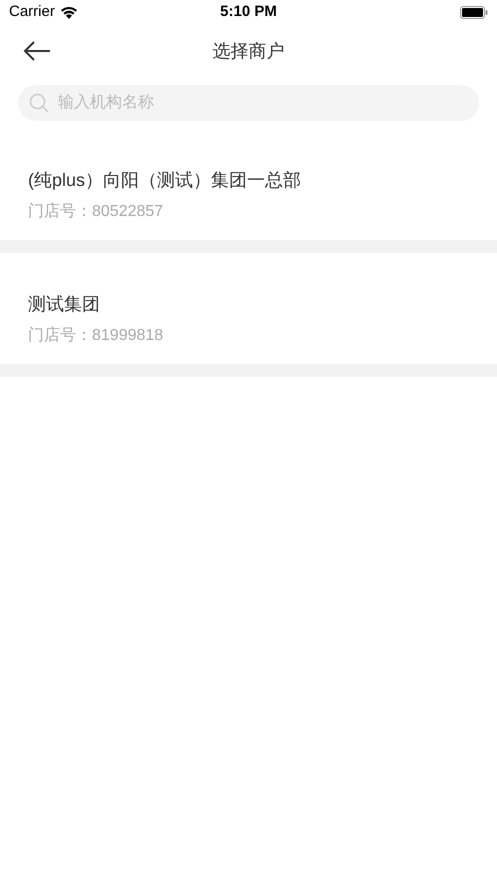  What do you see at coordinates (474, 12) in the screenshot?
I see `battery-icon` at bounding box center [474, 12].